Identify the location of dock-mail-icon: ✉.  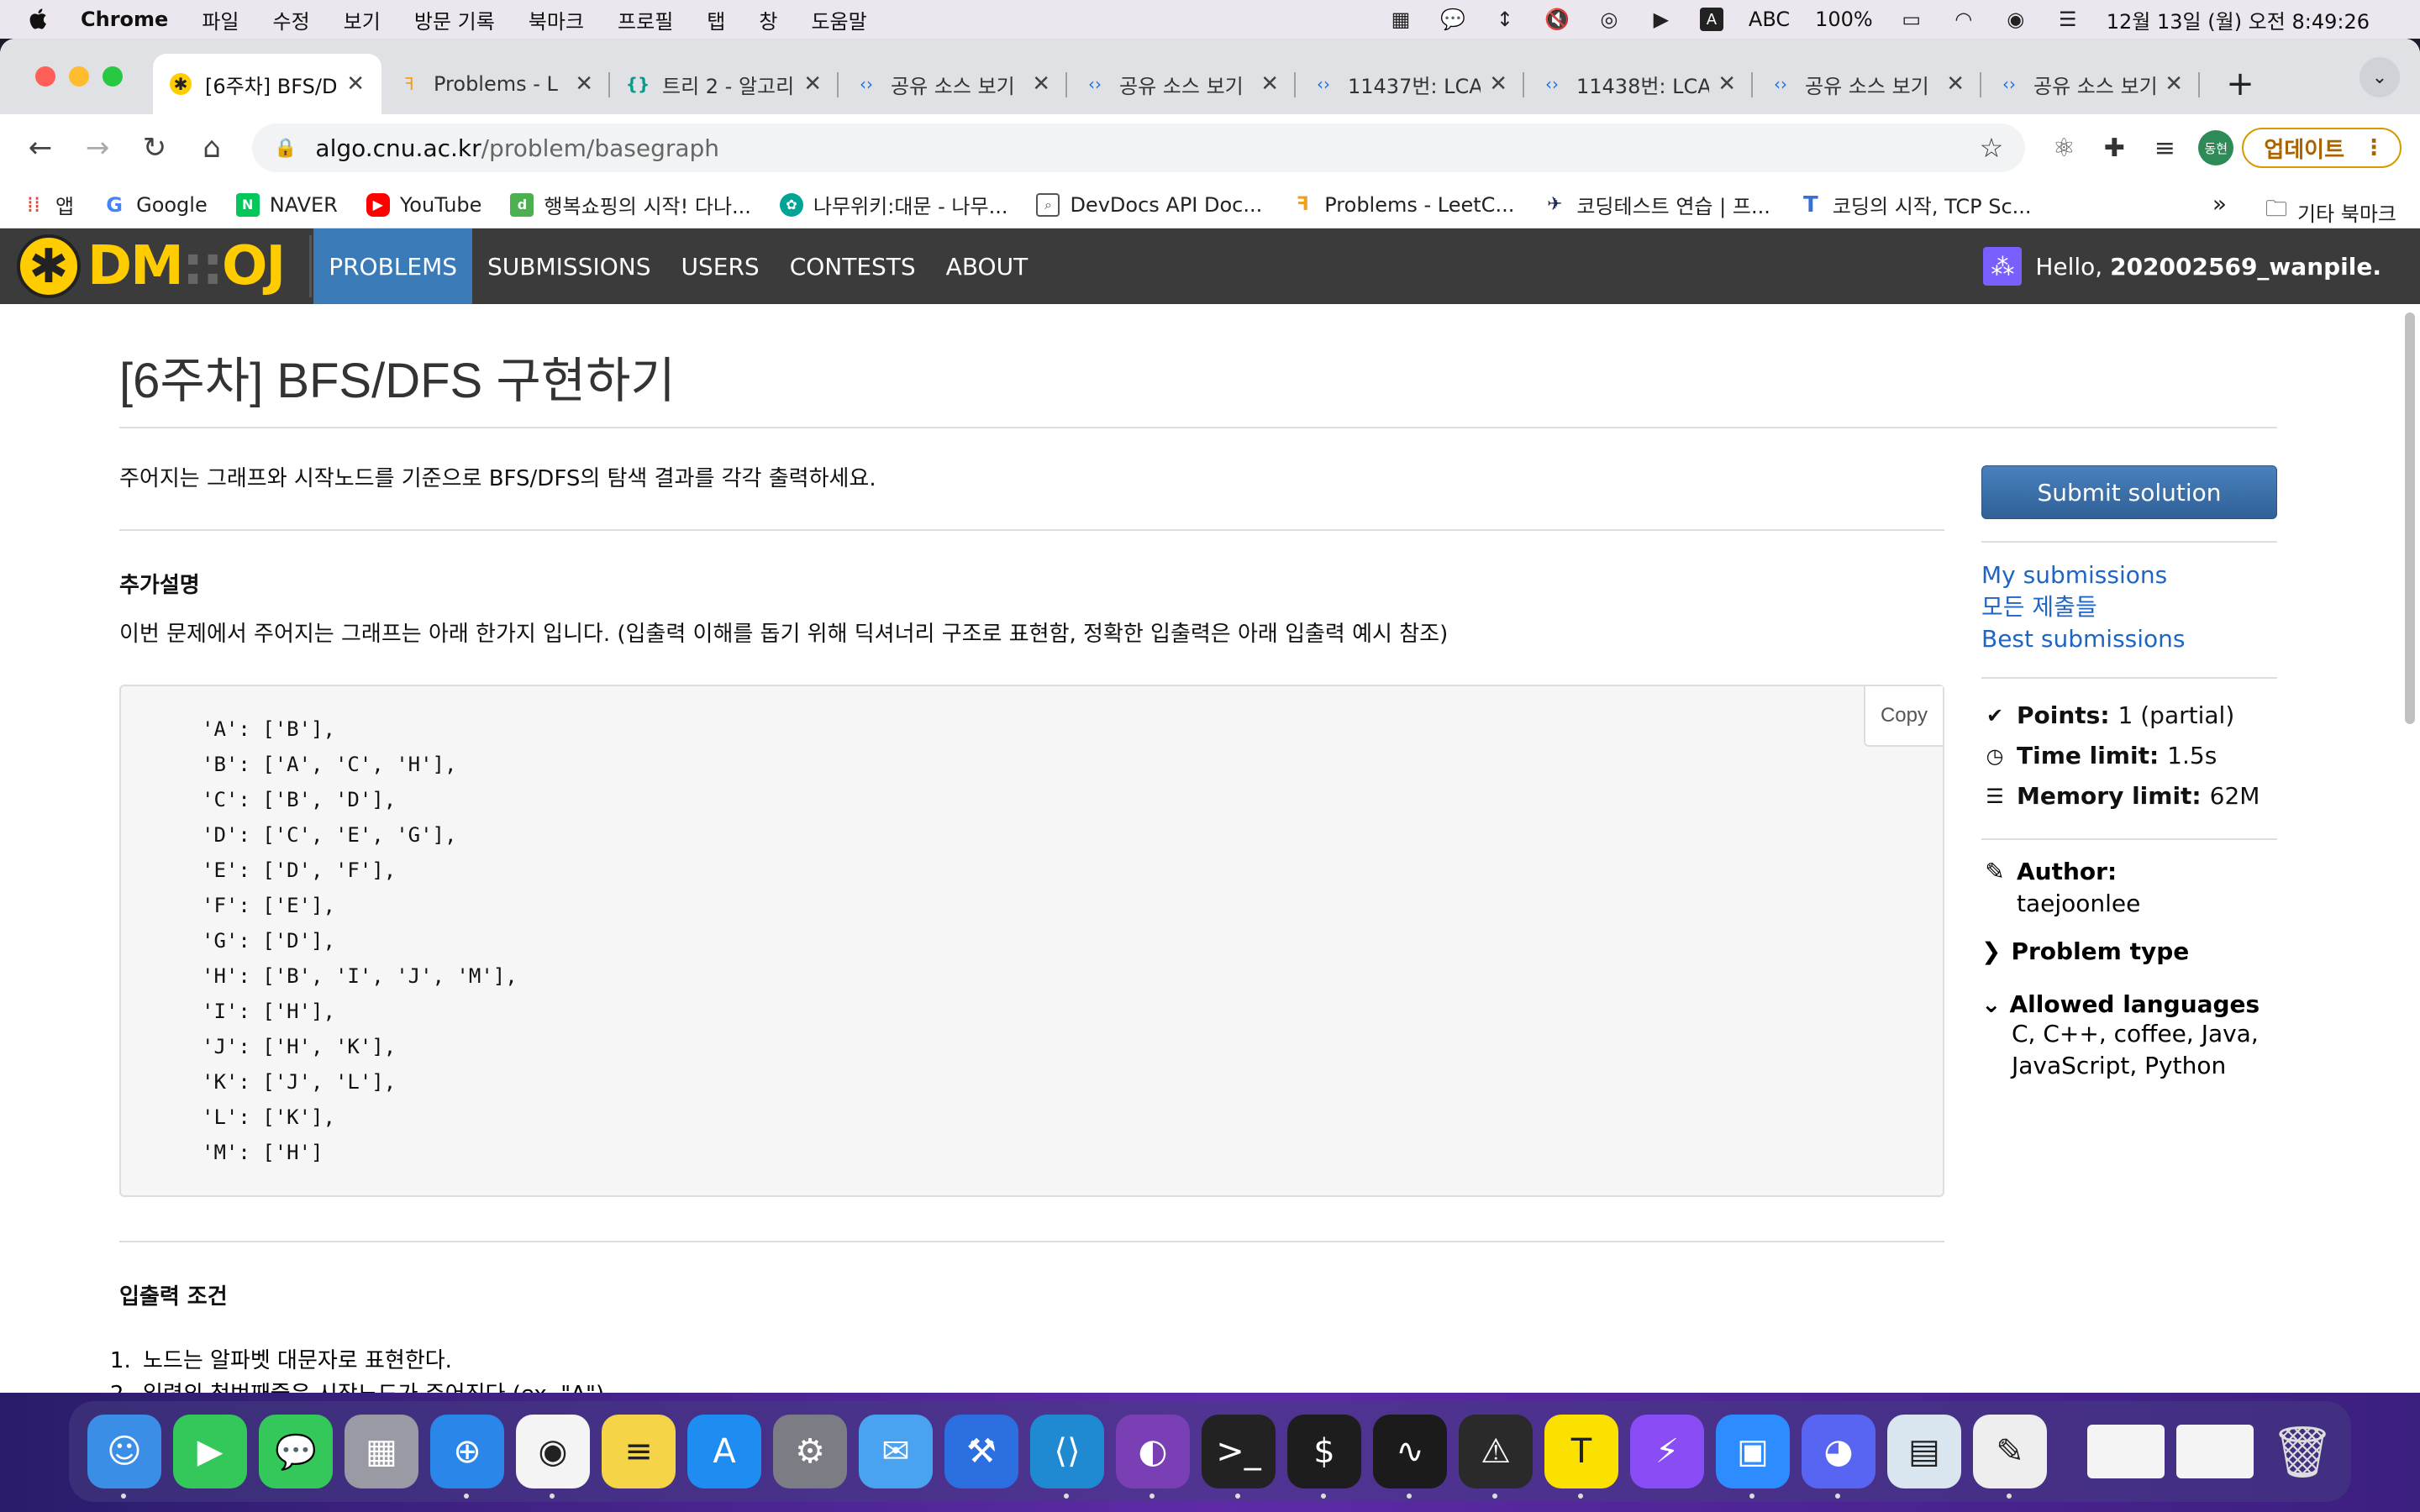
(896, 1451).